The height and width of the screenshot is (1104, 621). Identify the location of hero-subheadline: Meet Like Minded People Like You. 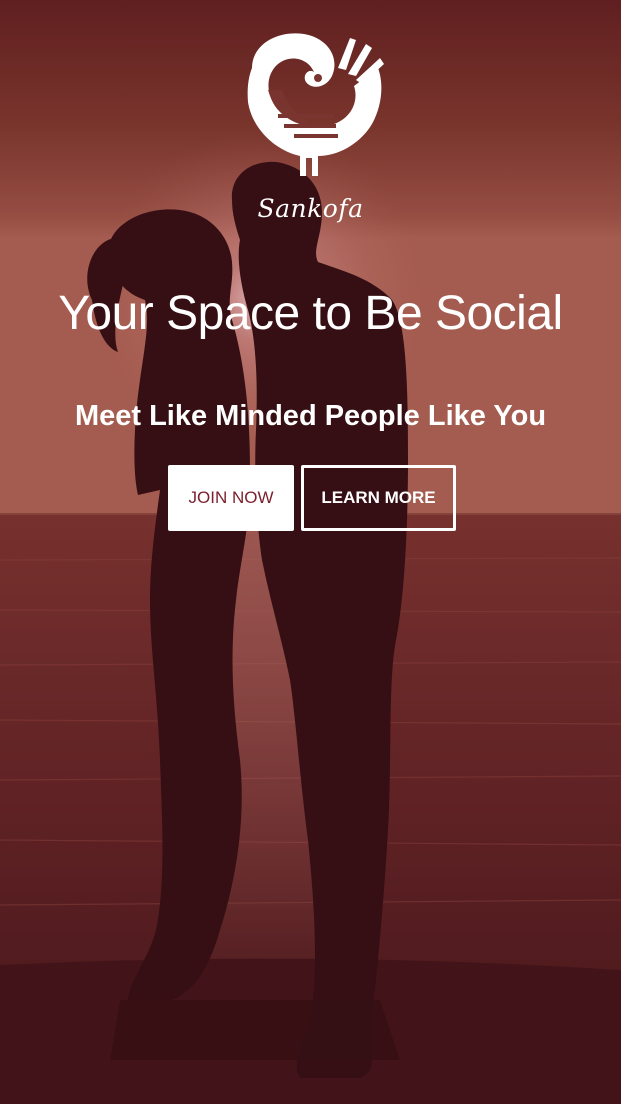
(310, 416).